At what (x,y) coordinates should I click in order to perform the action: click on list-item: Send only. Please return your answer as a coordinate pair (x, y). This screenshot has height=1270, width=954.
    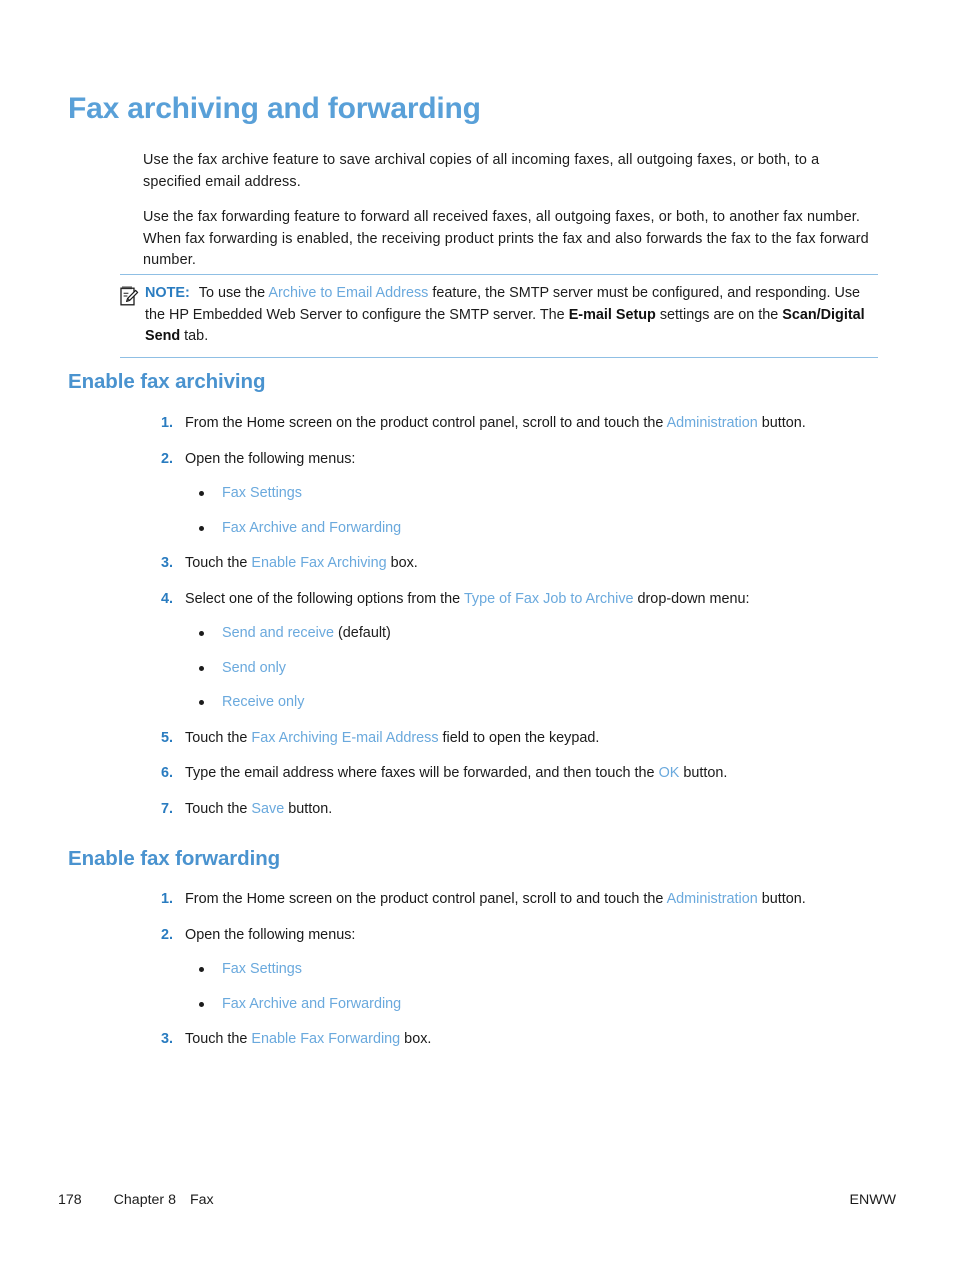
    Looking at the image, I should click on (531, 669).